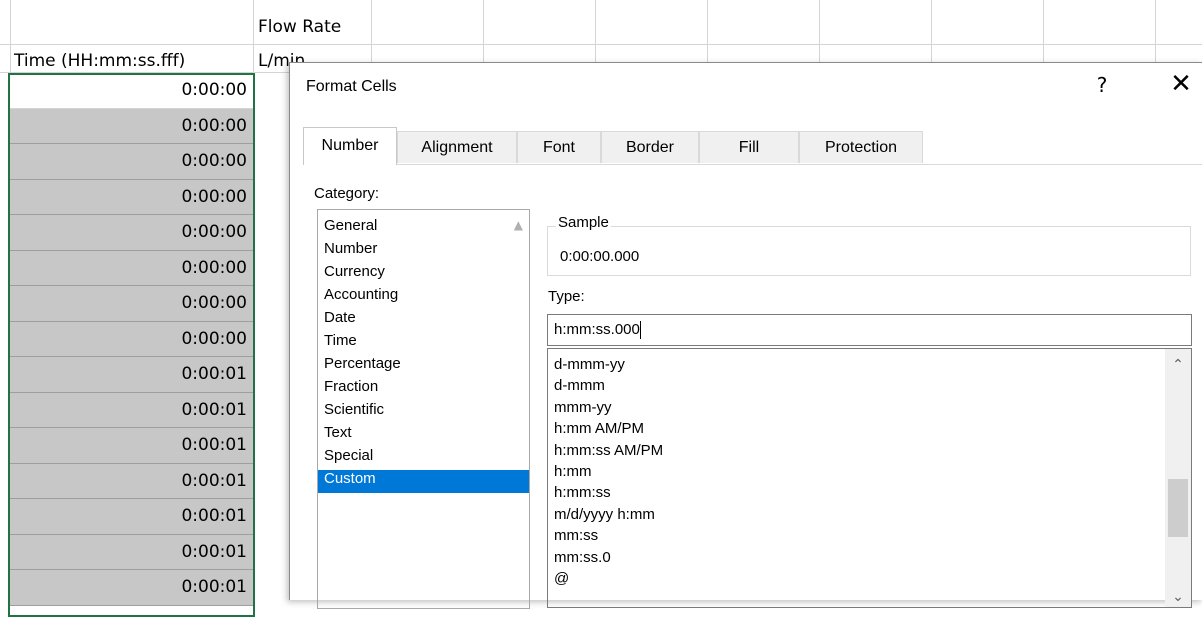 Image resolution: width=1202 pixels, height=617 pixels. I want to click on sample-value: 0:00:00.000, so click(600, 256).